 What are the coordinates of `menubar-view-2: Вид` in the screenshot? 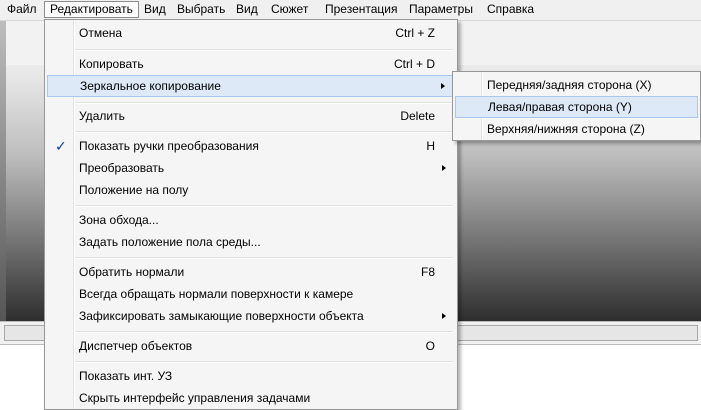 It's located at (247, 9).